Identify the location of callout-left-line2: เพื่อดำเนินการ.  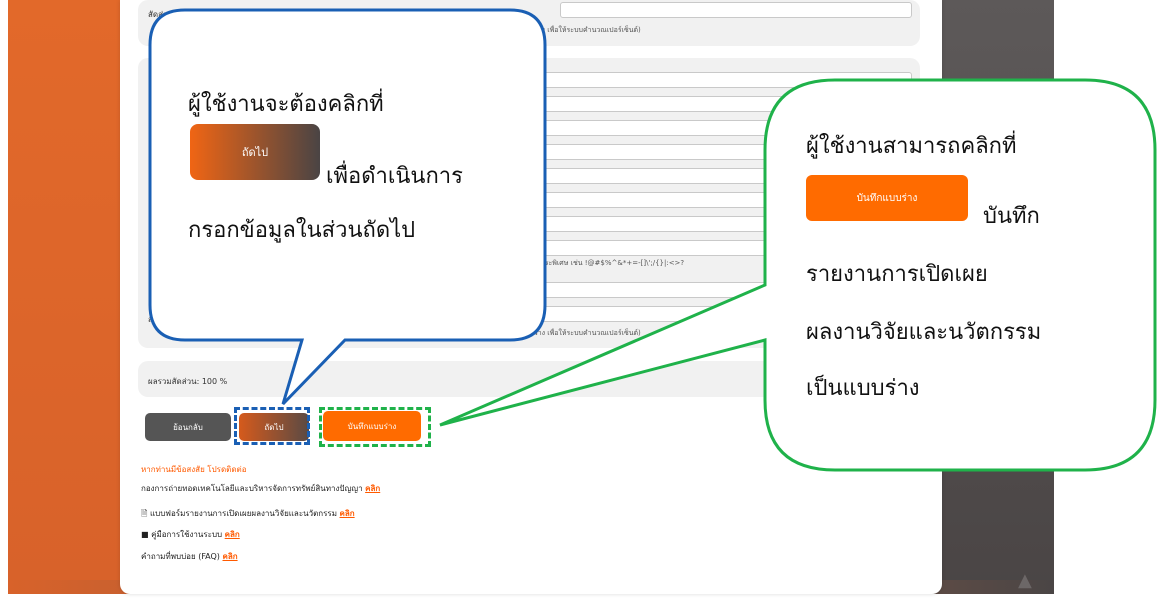
(394, 176).